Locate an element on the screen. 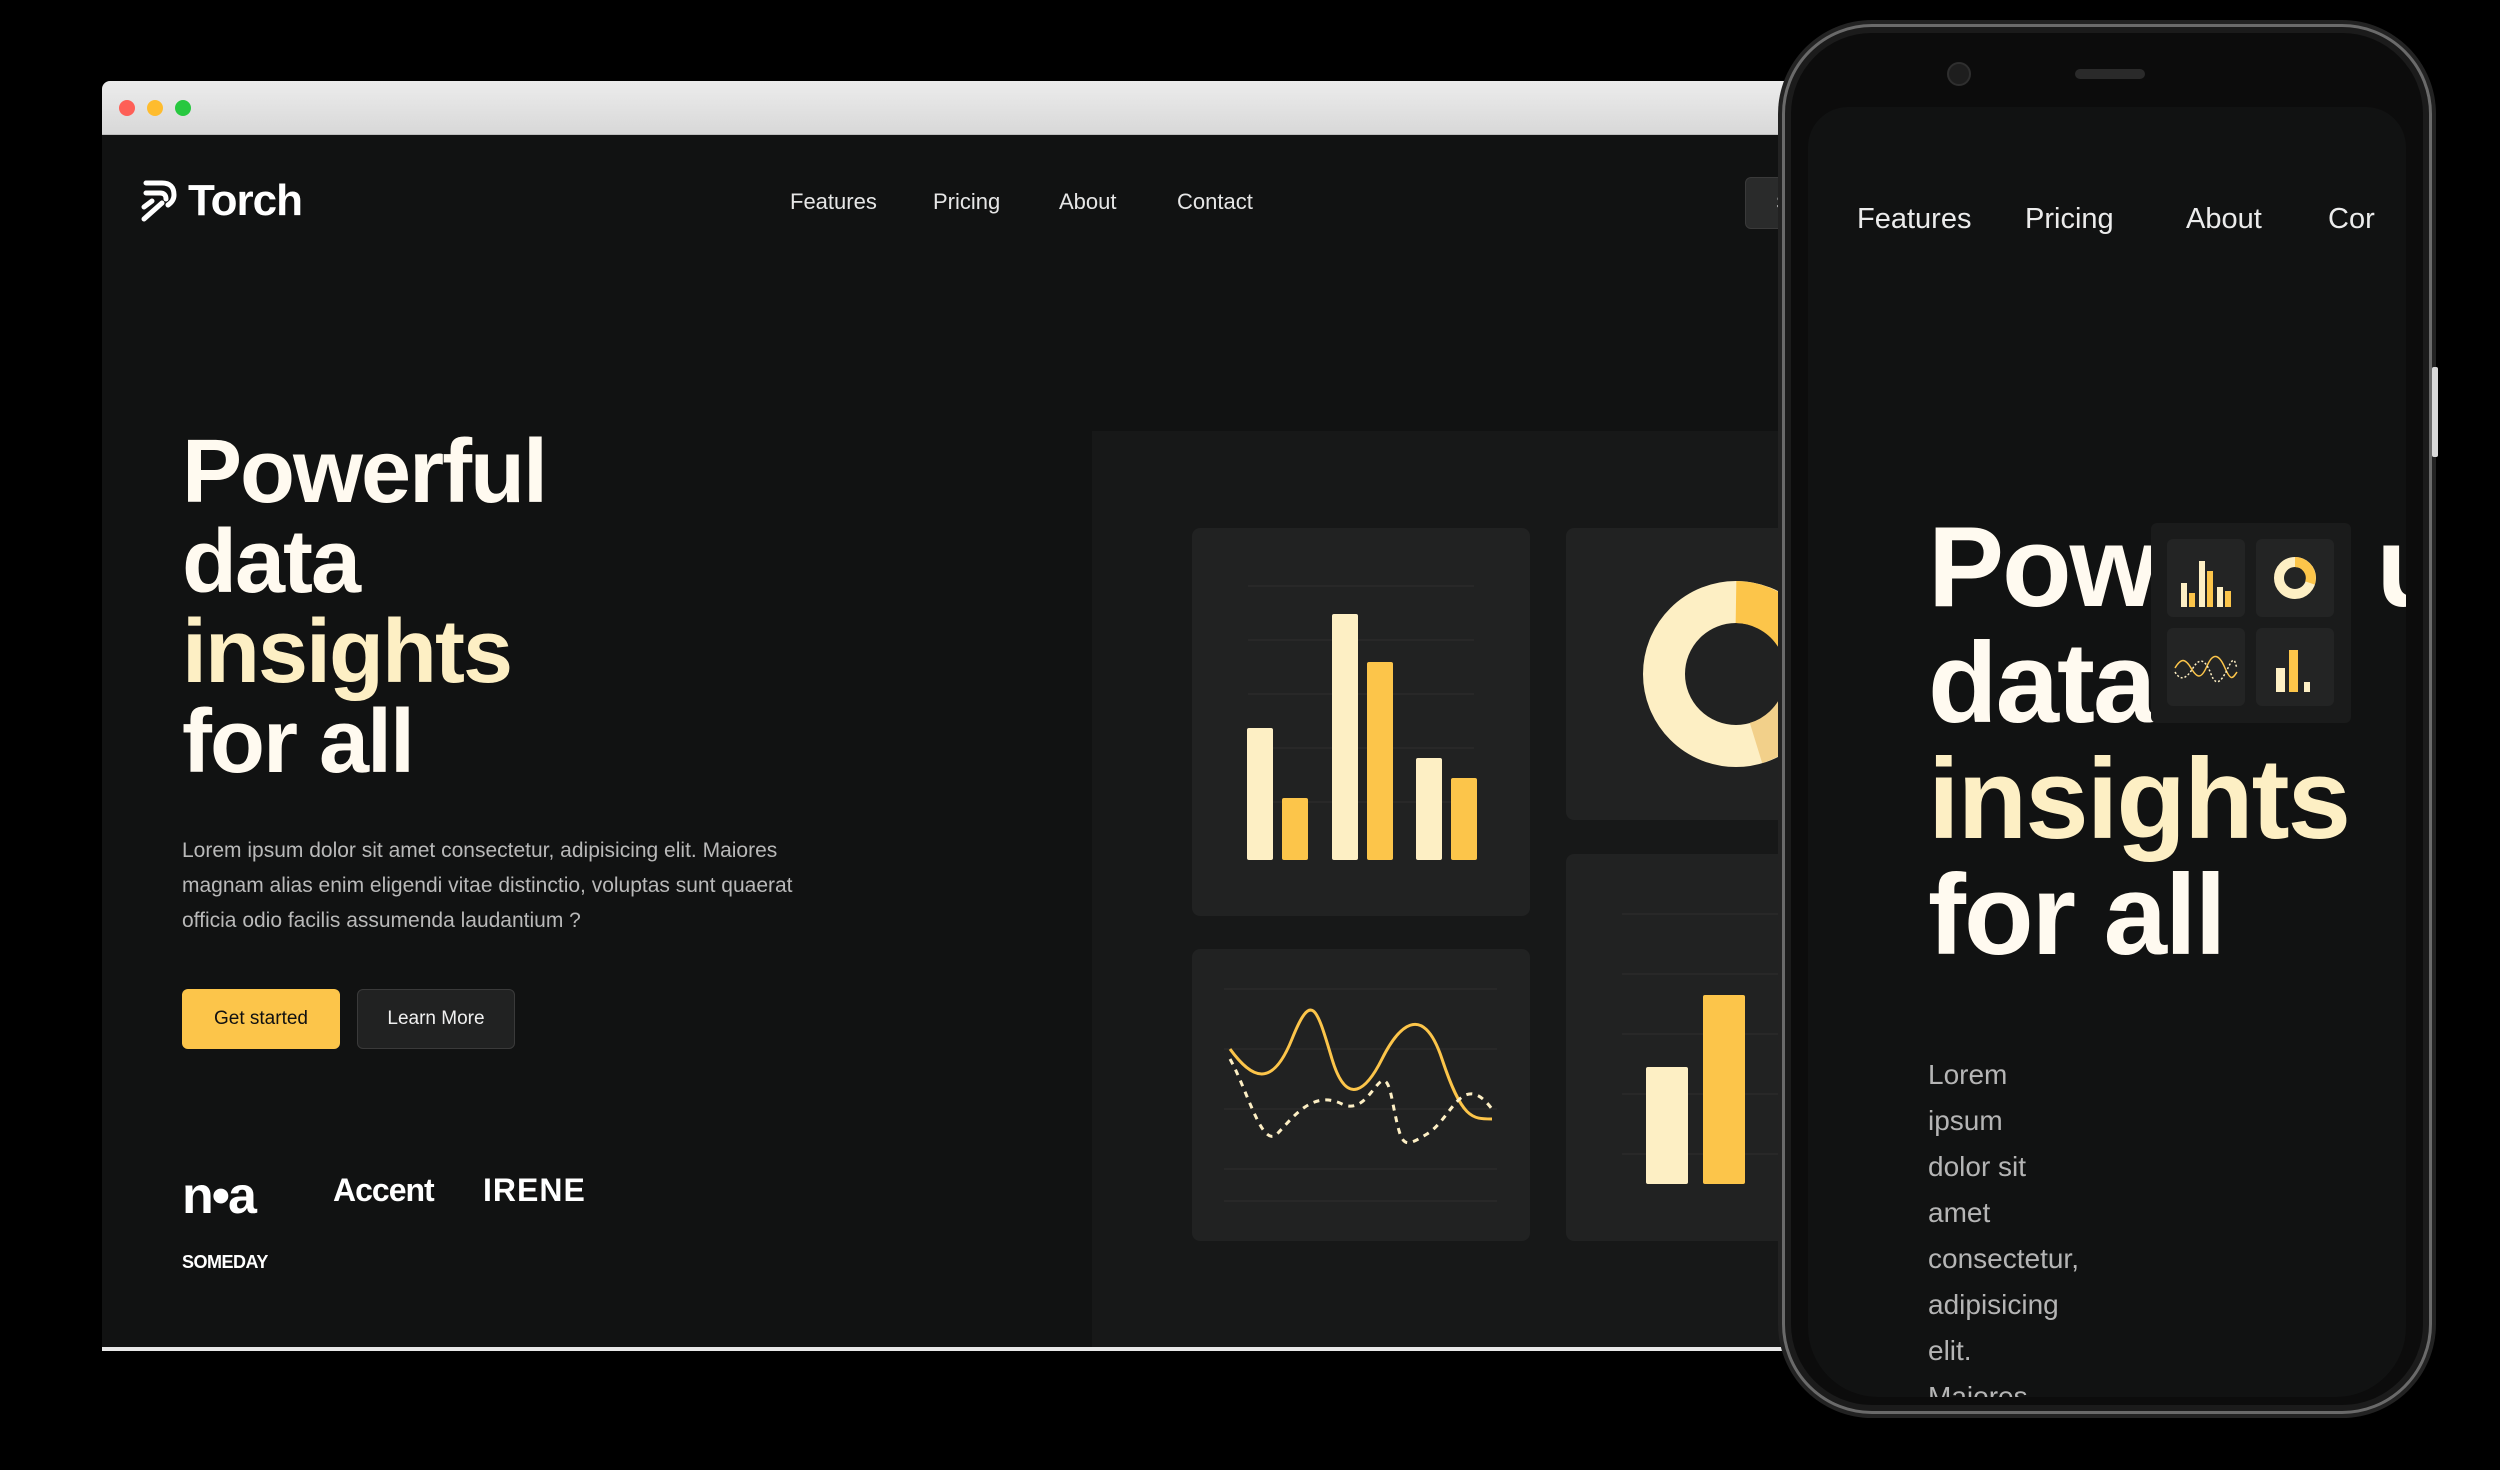 The height and width of the screenshot is (1470, 2500). mini-donut-card is located at coordinates (2295, 578).